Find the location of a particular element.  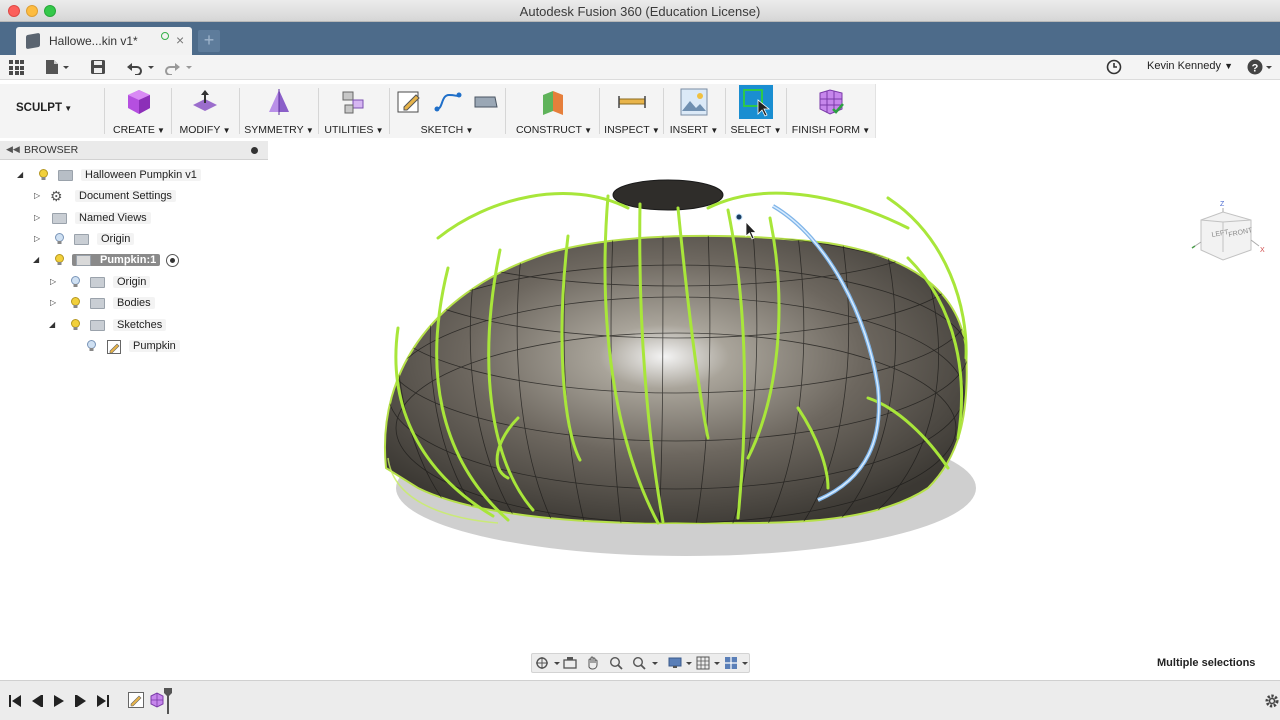

document-tab-strip: Hallowe...kin v1* × + is located at coordinates (640, 38).